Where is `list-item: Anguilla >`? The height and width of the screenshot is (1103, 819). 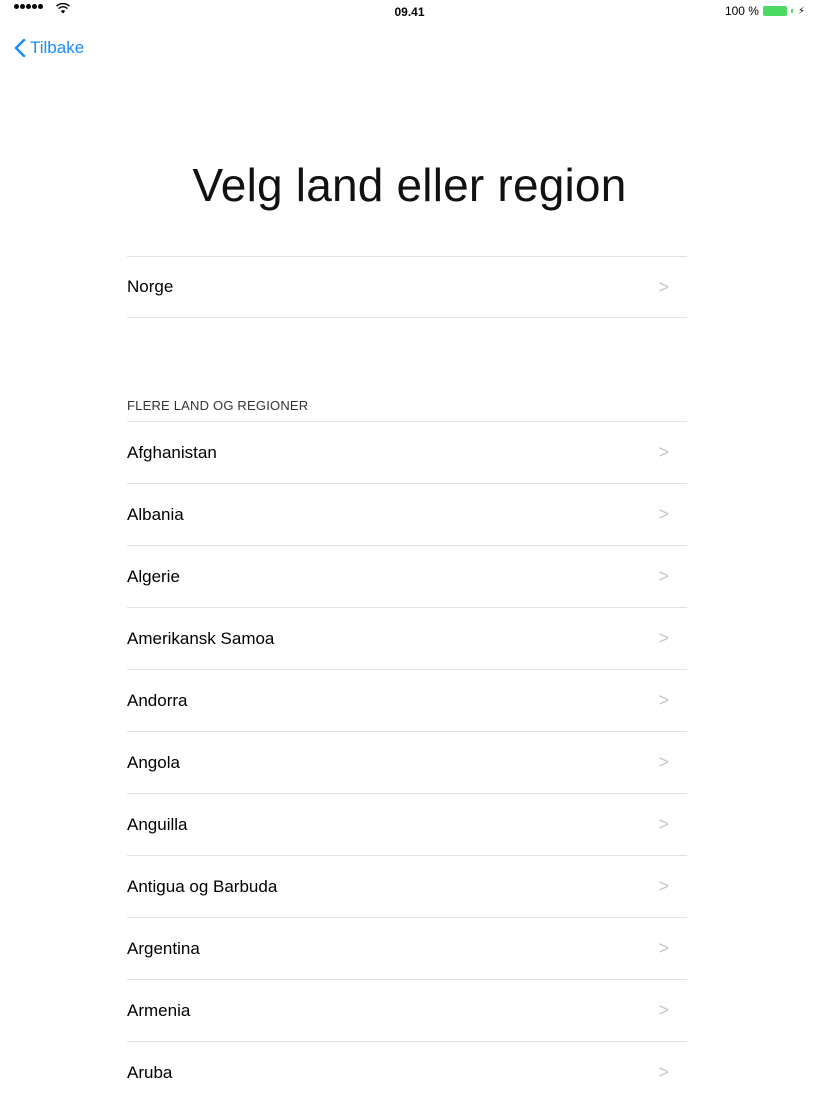
list-item: Anguilla > is located at coordinates (407, 824).